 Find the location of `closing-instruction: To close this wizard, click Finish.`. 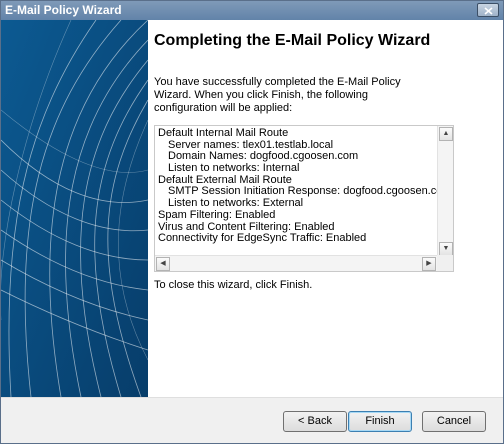

closing-instruction: To close this wizard, click Finish. is located at coordinates (233, 285).